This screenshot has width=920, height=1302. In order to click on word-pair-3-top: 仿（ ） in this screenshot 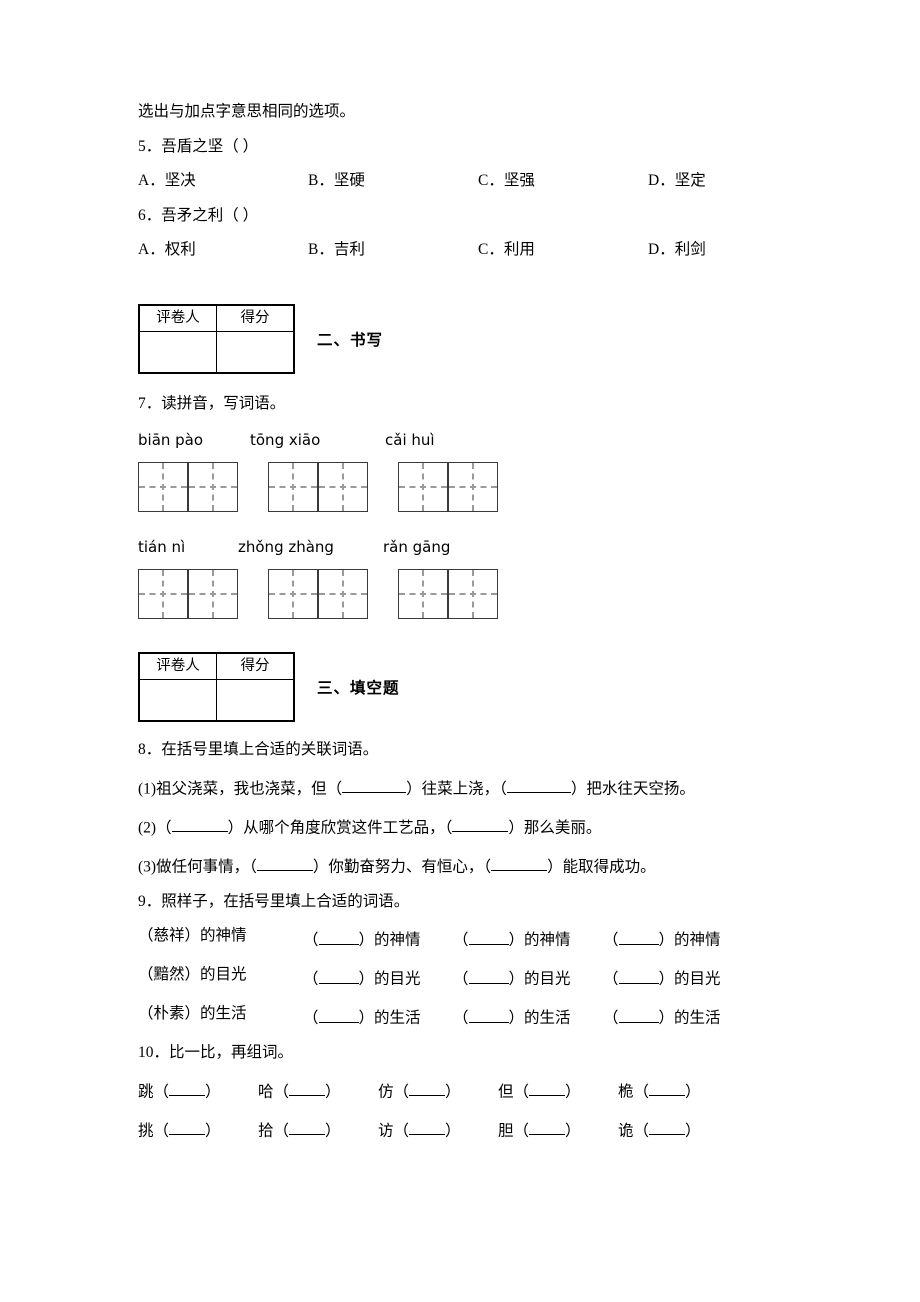, I will do `click(438, 1090)`.